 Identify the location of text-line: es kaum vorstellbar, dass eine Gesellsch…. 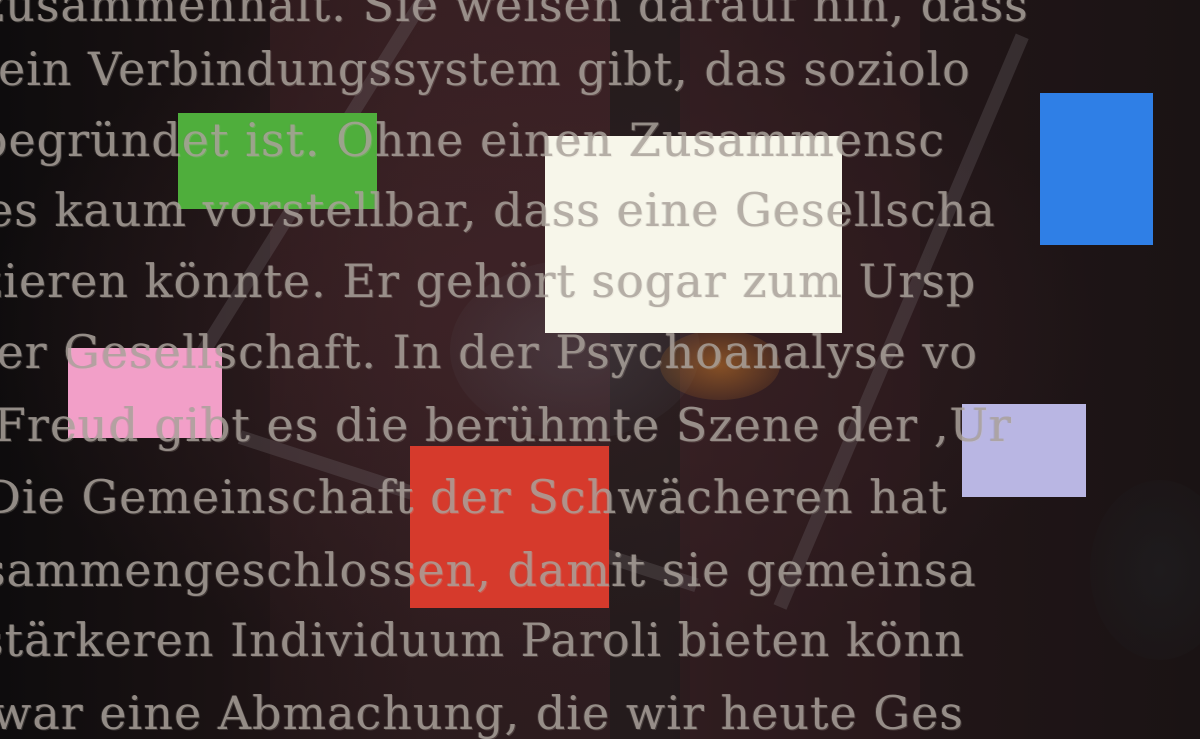
(498, 210).